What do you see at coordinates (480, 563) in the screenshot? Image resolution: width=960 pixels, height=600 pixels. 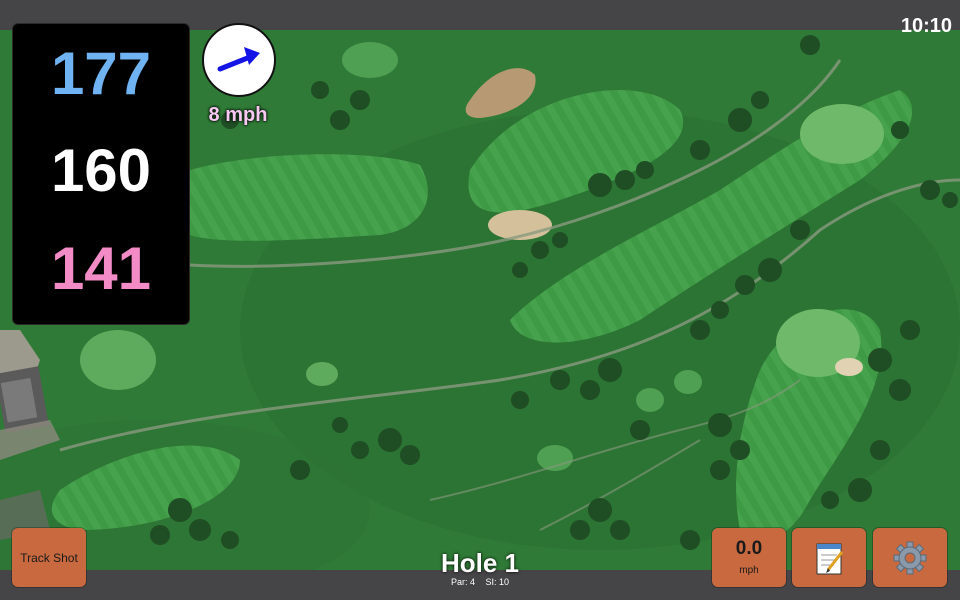 I see `hole-title: Hole 1` at bounding box center [480, 563].